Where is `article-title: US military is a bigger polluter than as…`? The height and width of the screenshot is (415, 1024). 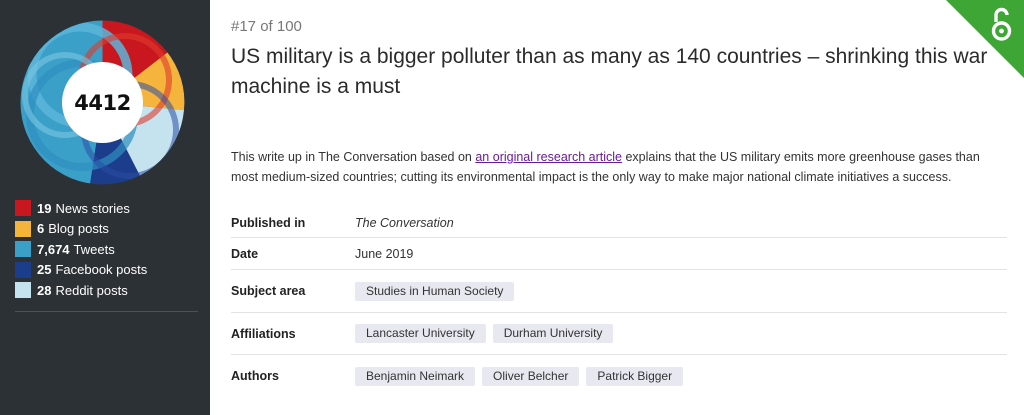 article-title: US military is a bigger polluter than as… is located at coordinates (611, 72).